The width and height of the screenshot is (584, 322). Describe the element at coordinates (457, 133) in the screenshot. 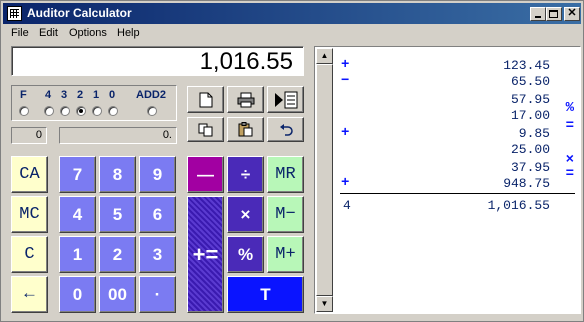

I see `tape-line: + 9.85 =` at that location.